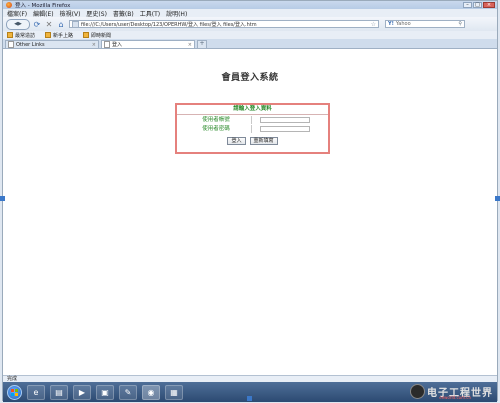  I want to click on start-orb-icon, so click(14, 392).